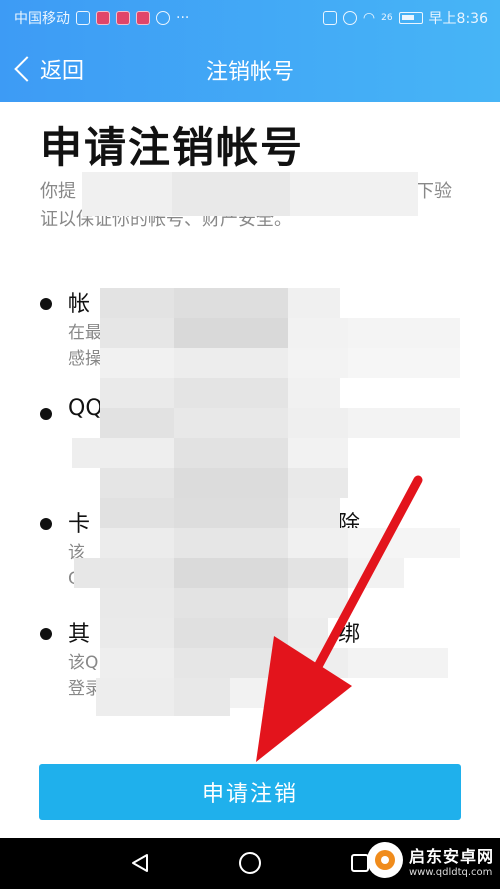  Describe the element at coordinates (172, 147) in the screenshot. I see `page-title: 申请注销帐号` at that location.